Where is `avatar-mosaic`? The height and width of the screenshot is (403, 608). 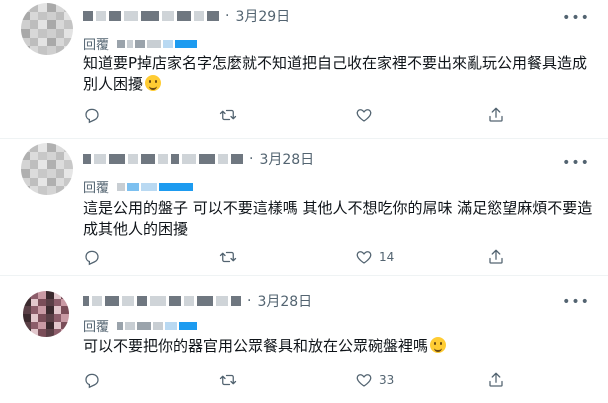 avatar-mosaic is located at coordinates (47, 169).